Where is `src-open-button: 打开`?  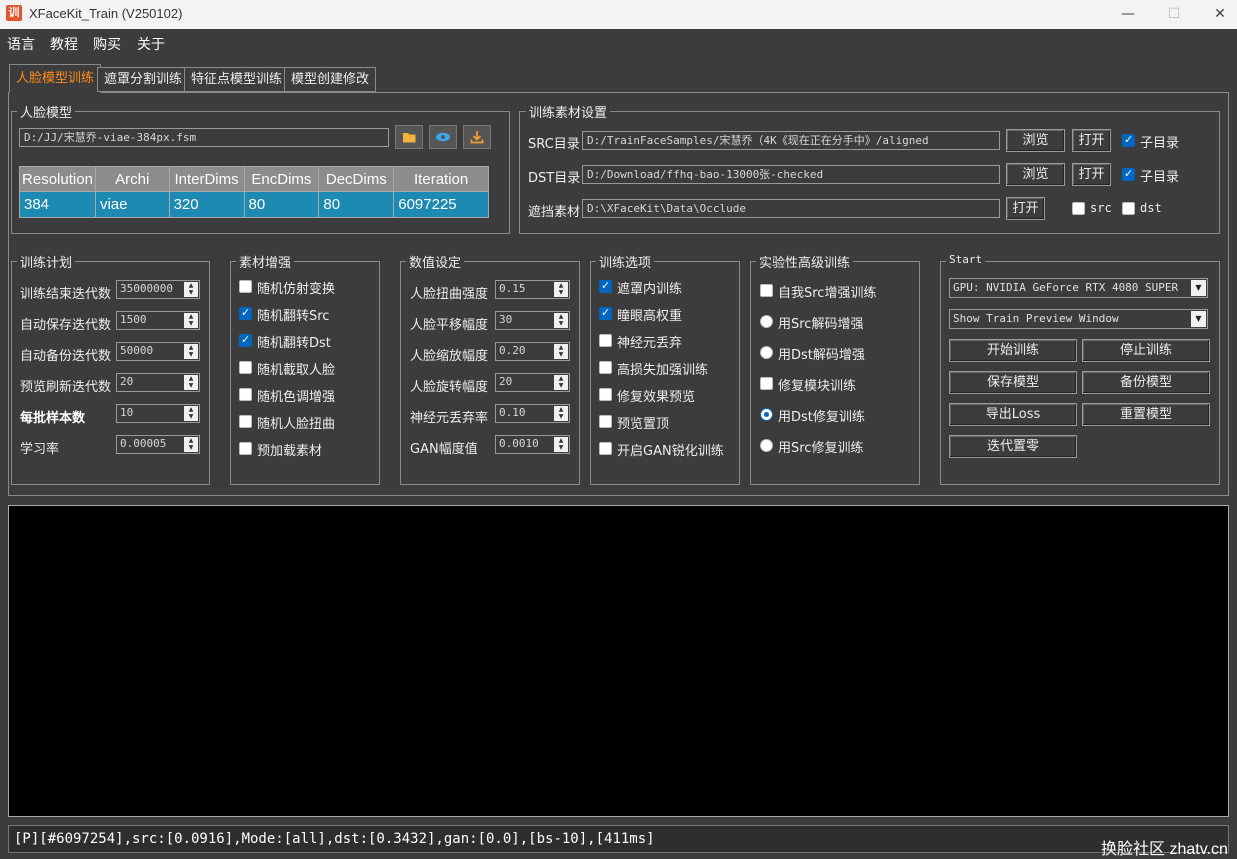 src-open-button: 打开 is located at coordinates (1091, 140).